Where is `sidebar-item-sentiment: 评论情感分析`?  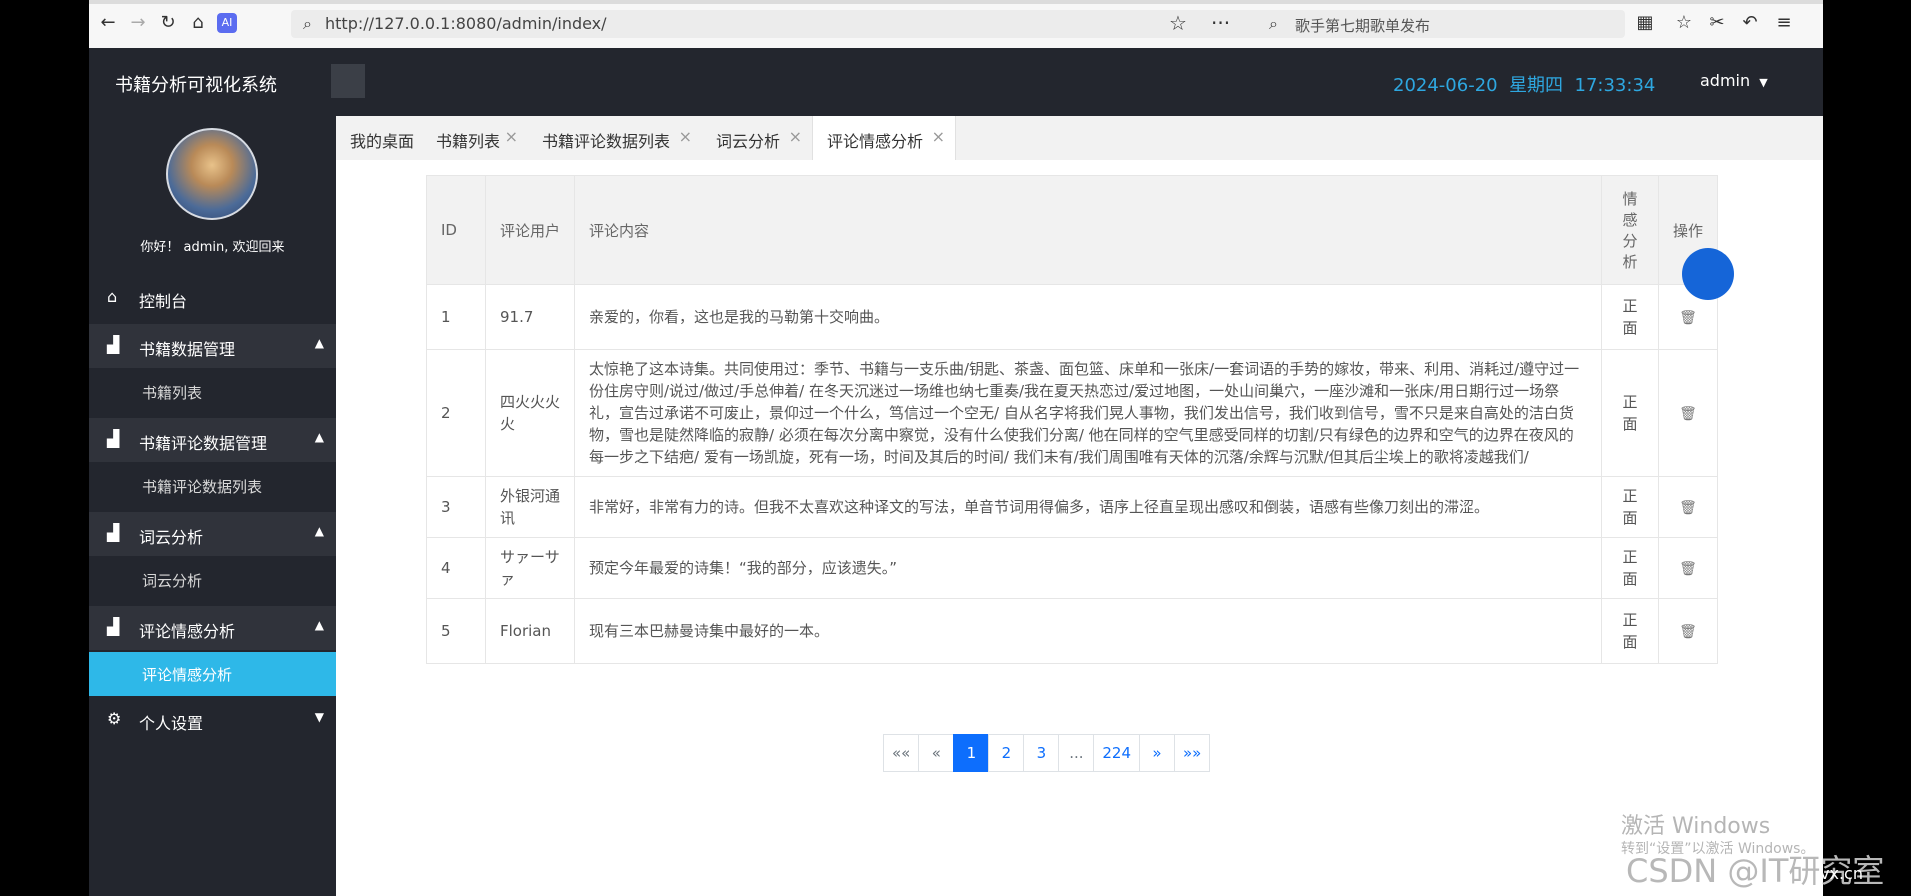 sidebar-item-sentiment: 评论情感分析 is located at coordinates (212, 674).